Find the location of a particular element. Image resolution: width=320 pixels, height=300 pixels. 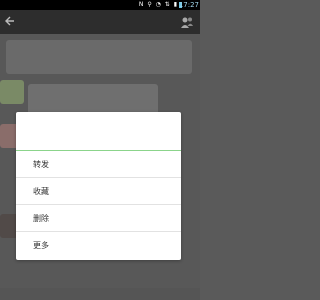

menu-header is located at coordinates (98, 131).